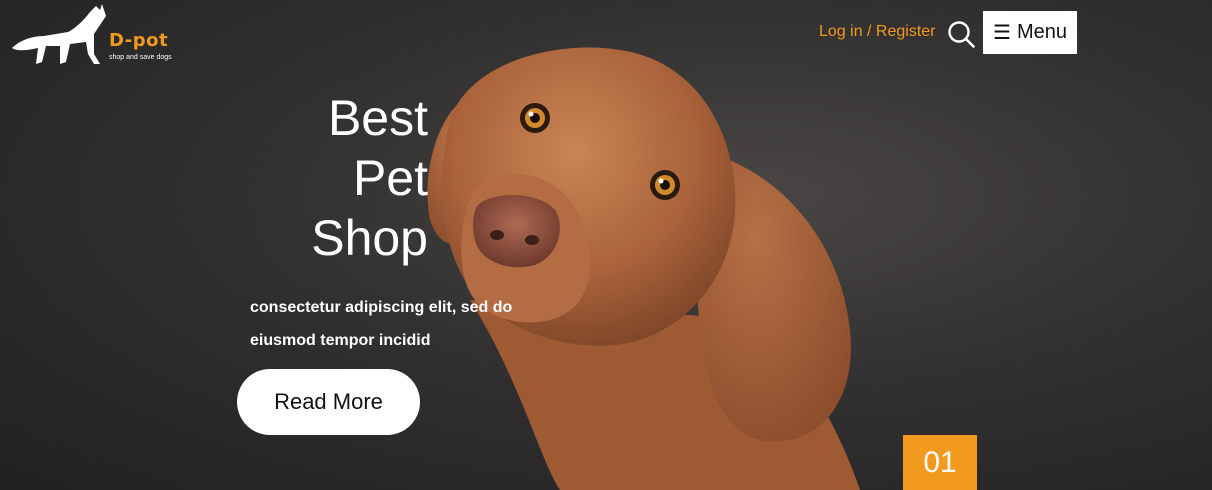 This screenshot has height=490, width=1212. What do you see at coordinates (940, 462) in the screenshot?
I see `slide-number-badge: 01` at bounding box center [940, 462].